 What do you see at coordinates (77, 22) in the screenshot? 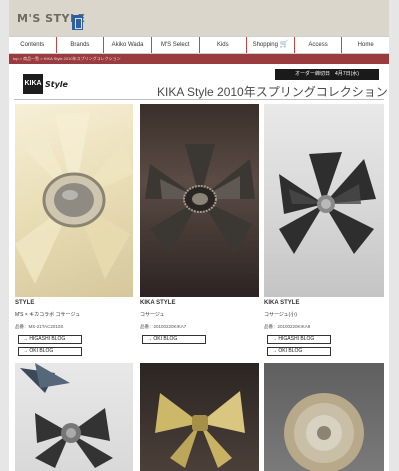
I see `logo-mark-icon` at bounding box center [77, 22].